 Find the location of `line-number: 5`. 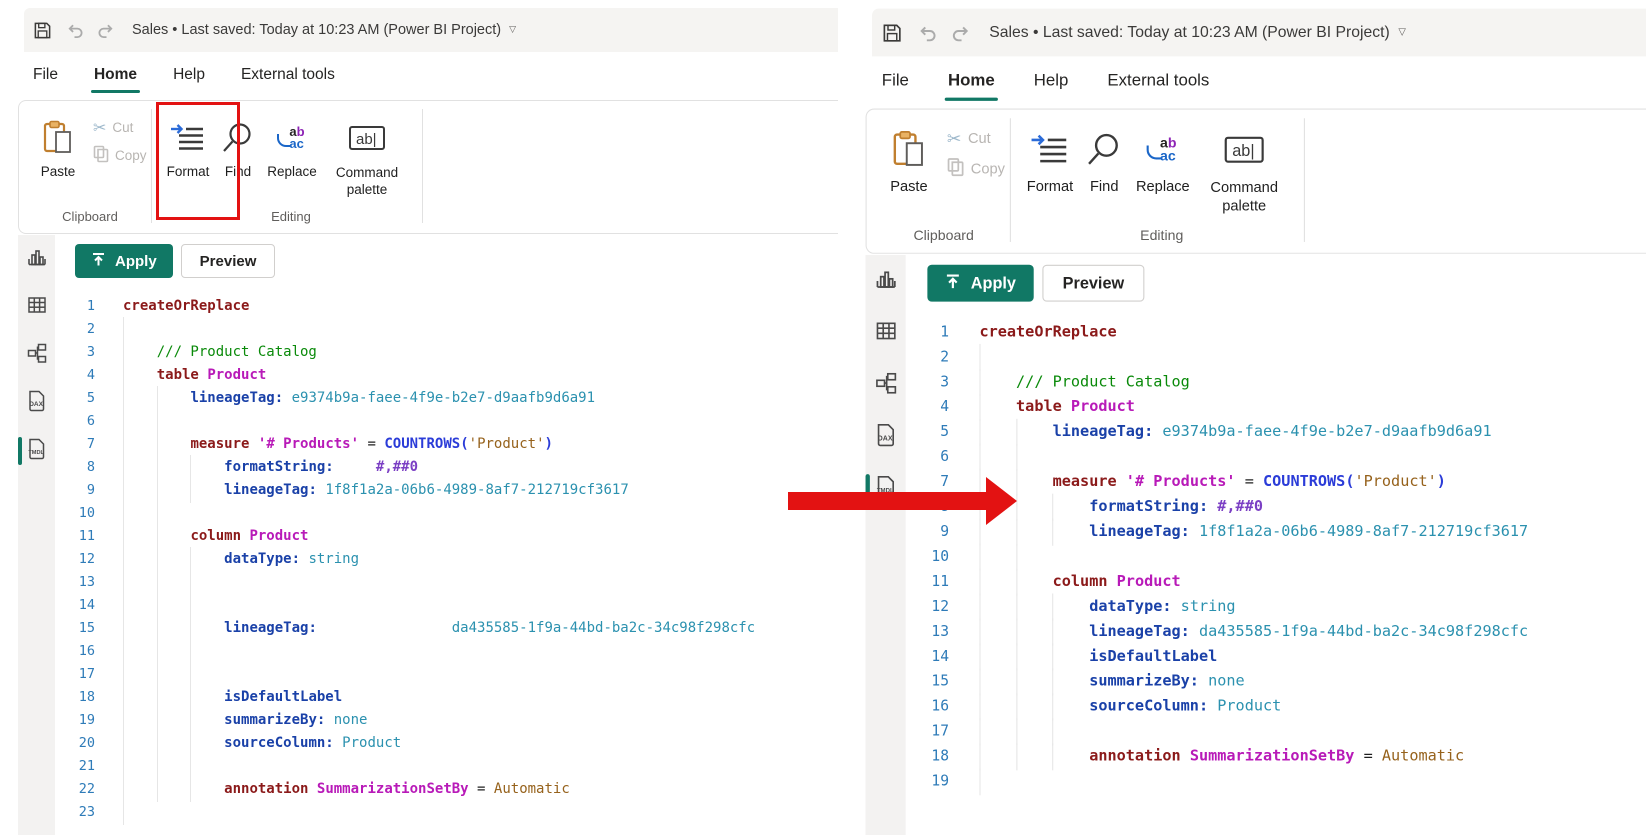

line-number: 5 is located at coordinates (945, 432).